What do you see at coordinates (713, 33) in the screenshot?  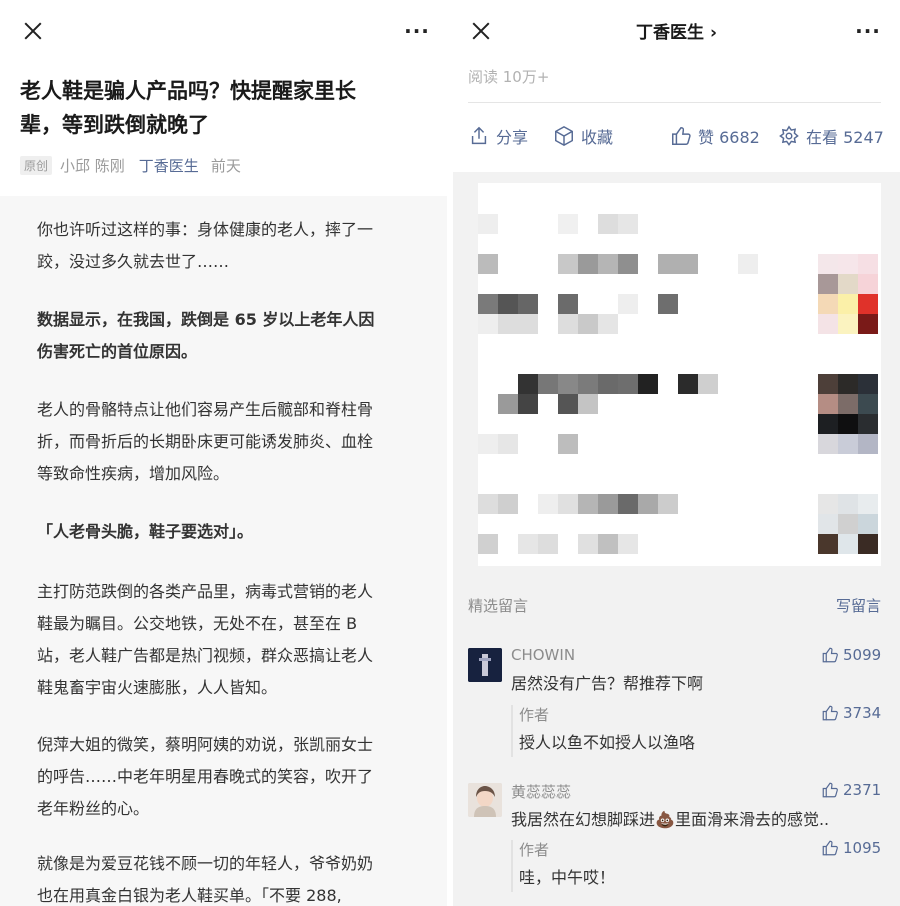 I see `chevron-right-icon: ›` at bounding box center [713, 33].